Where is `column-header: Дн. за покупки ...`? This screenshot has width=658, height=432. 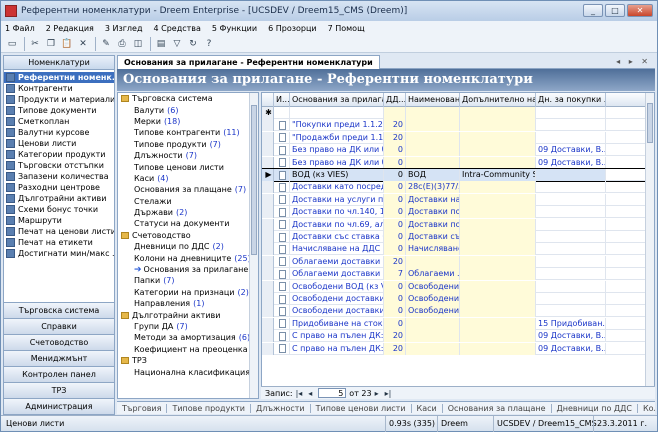
column-header: Дн. за покупки ... is located at coordinates (571, 100).